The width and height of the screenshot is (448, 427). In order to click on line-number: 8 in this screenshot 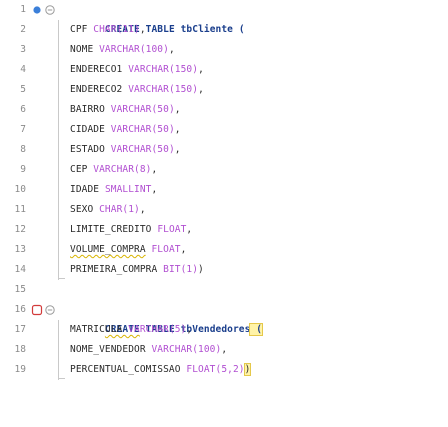, I will do `click(23, 149)`.